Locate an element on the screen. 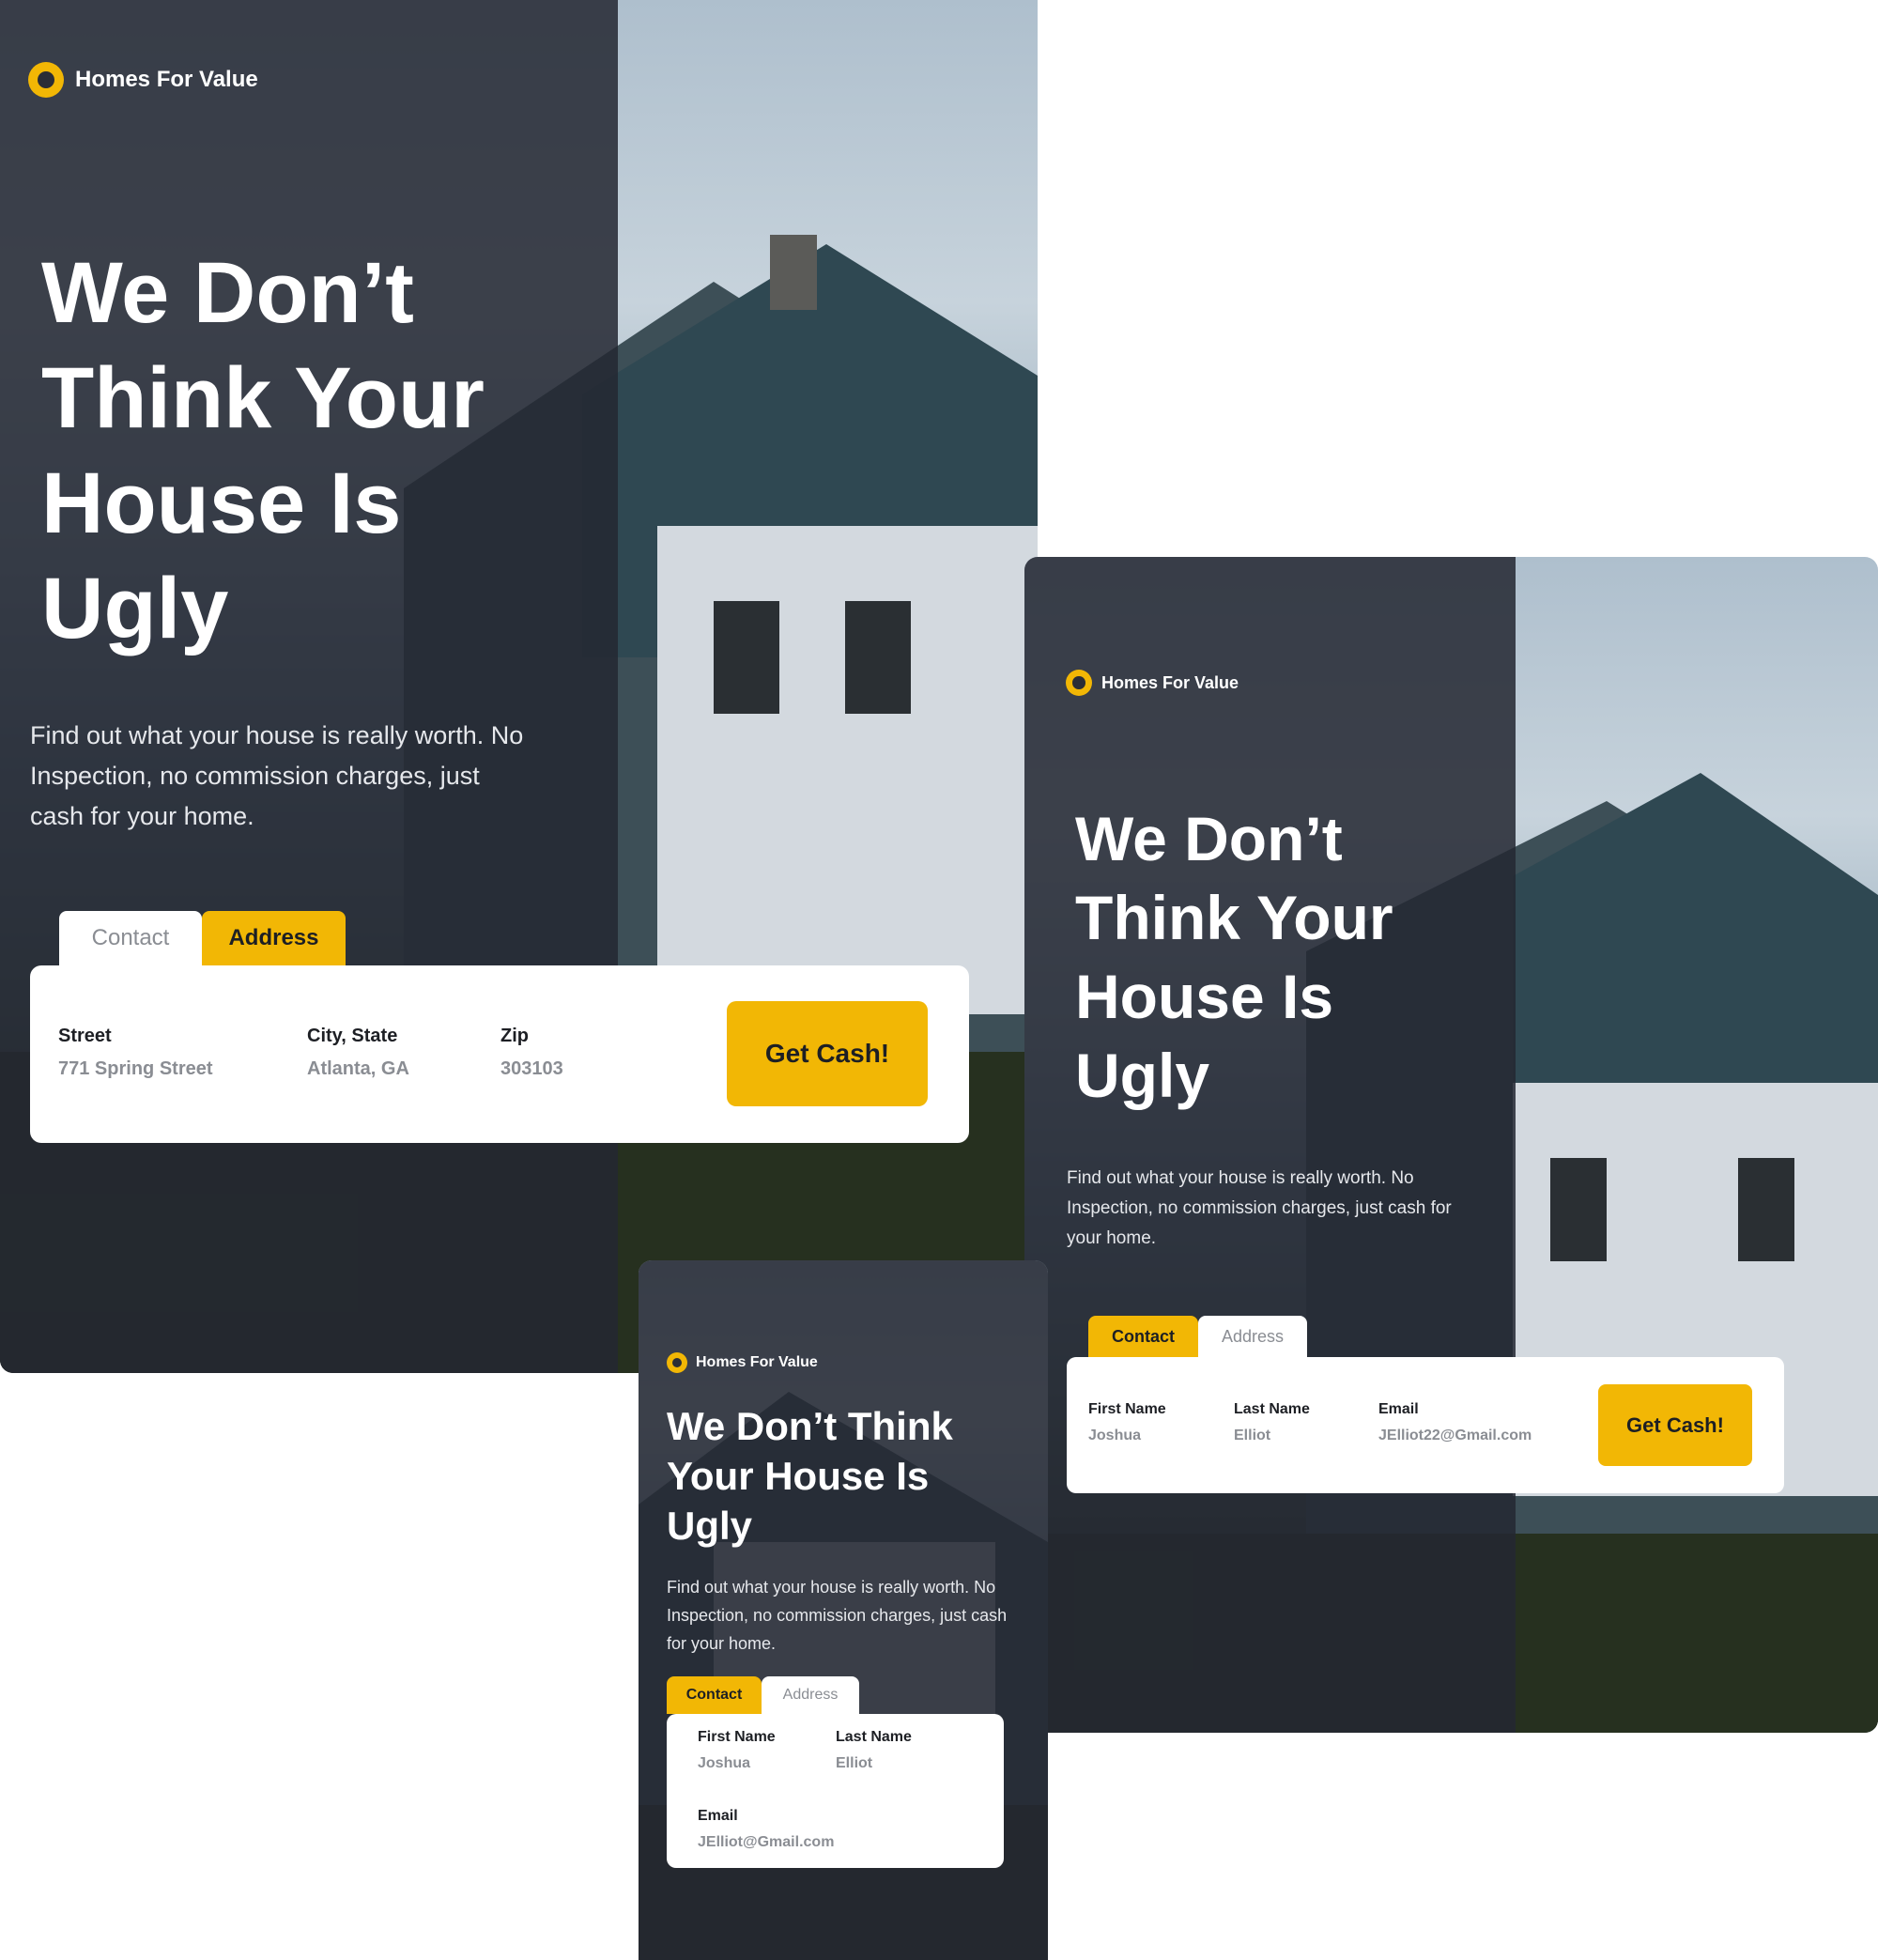 The width and height of the screenshot is (1878, 1960). email-value: JElliot22@Gmail.com is located at coordinates (1455, 1435).